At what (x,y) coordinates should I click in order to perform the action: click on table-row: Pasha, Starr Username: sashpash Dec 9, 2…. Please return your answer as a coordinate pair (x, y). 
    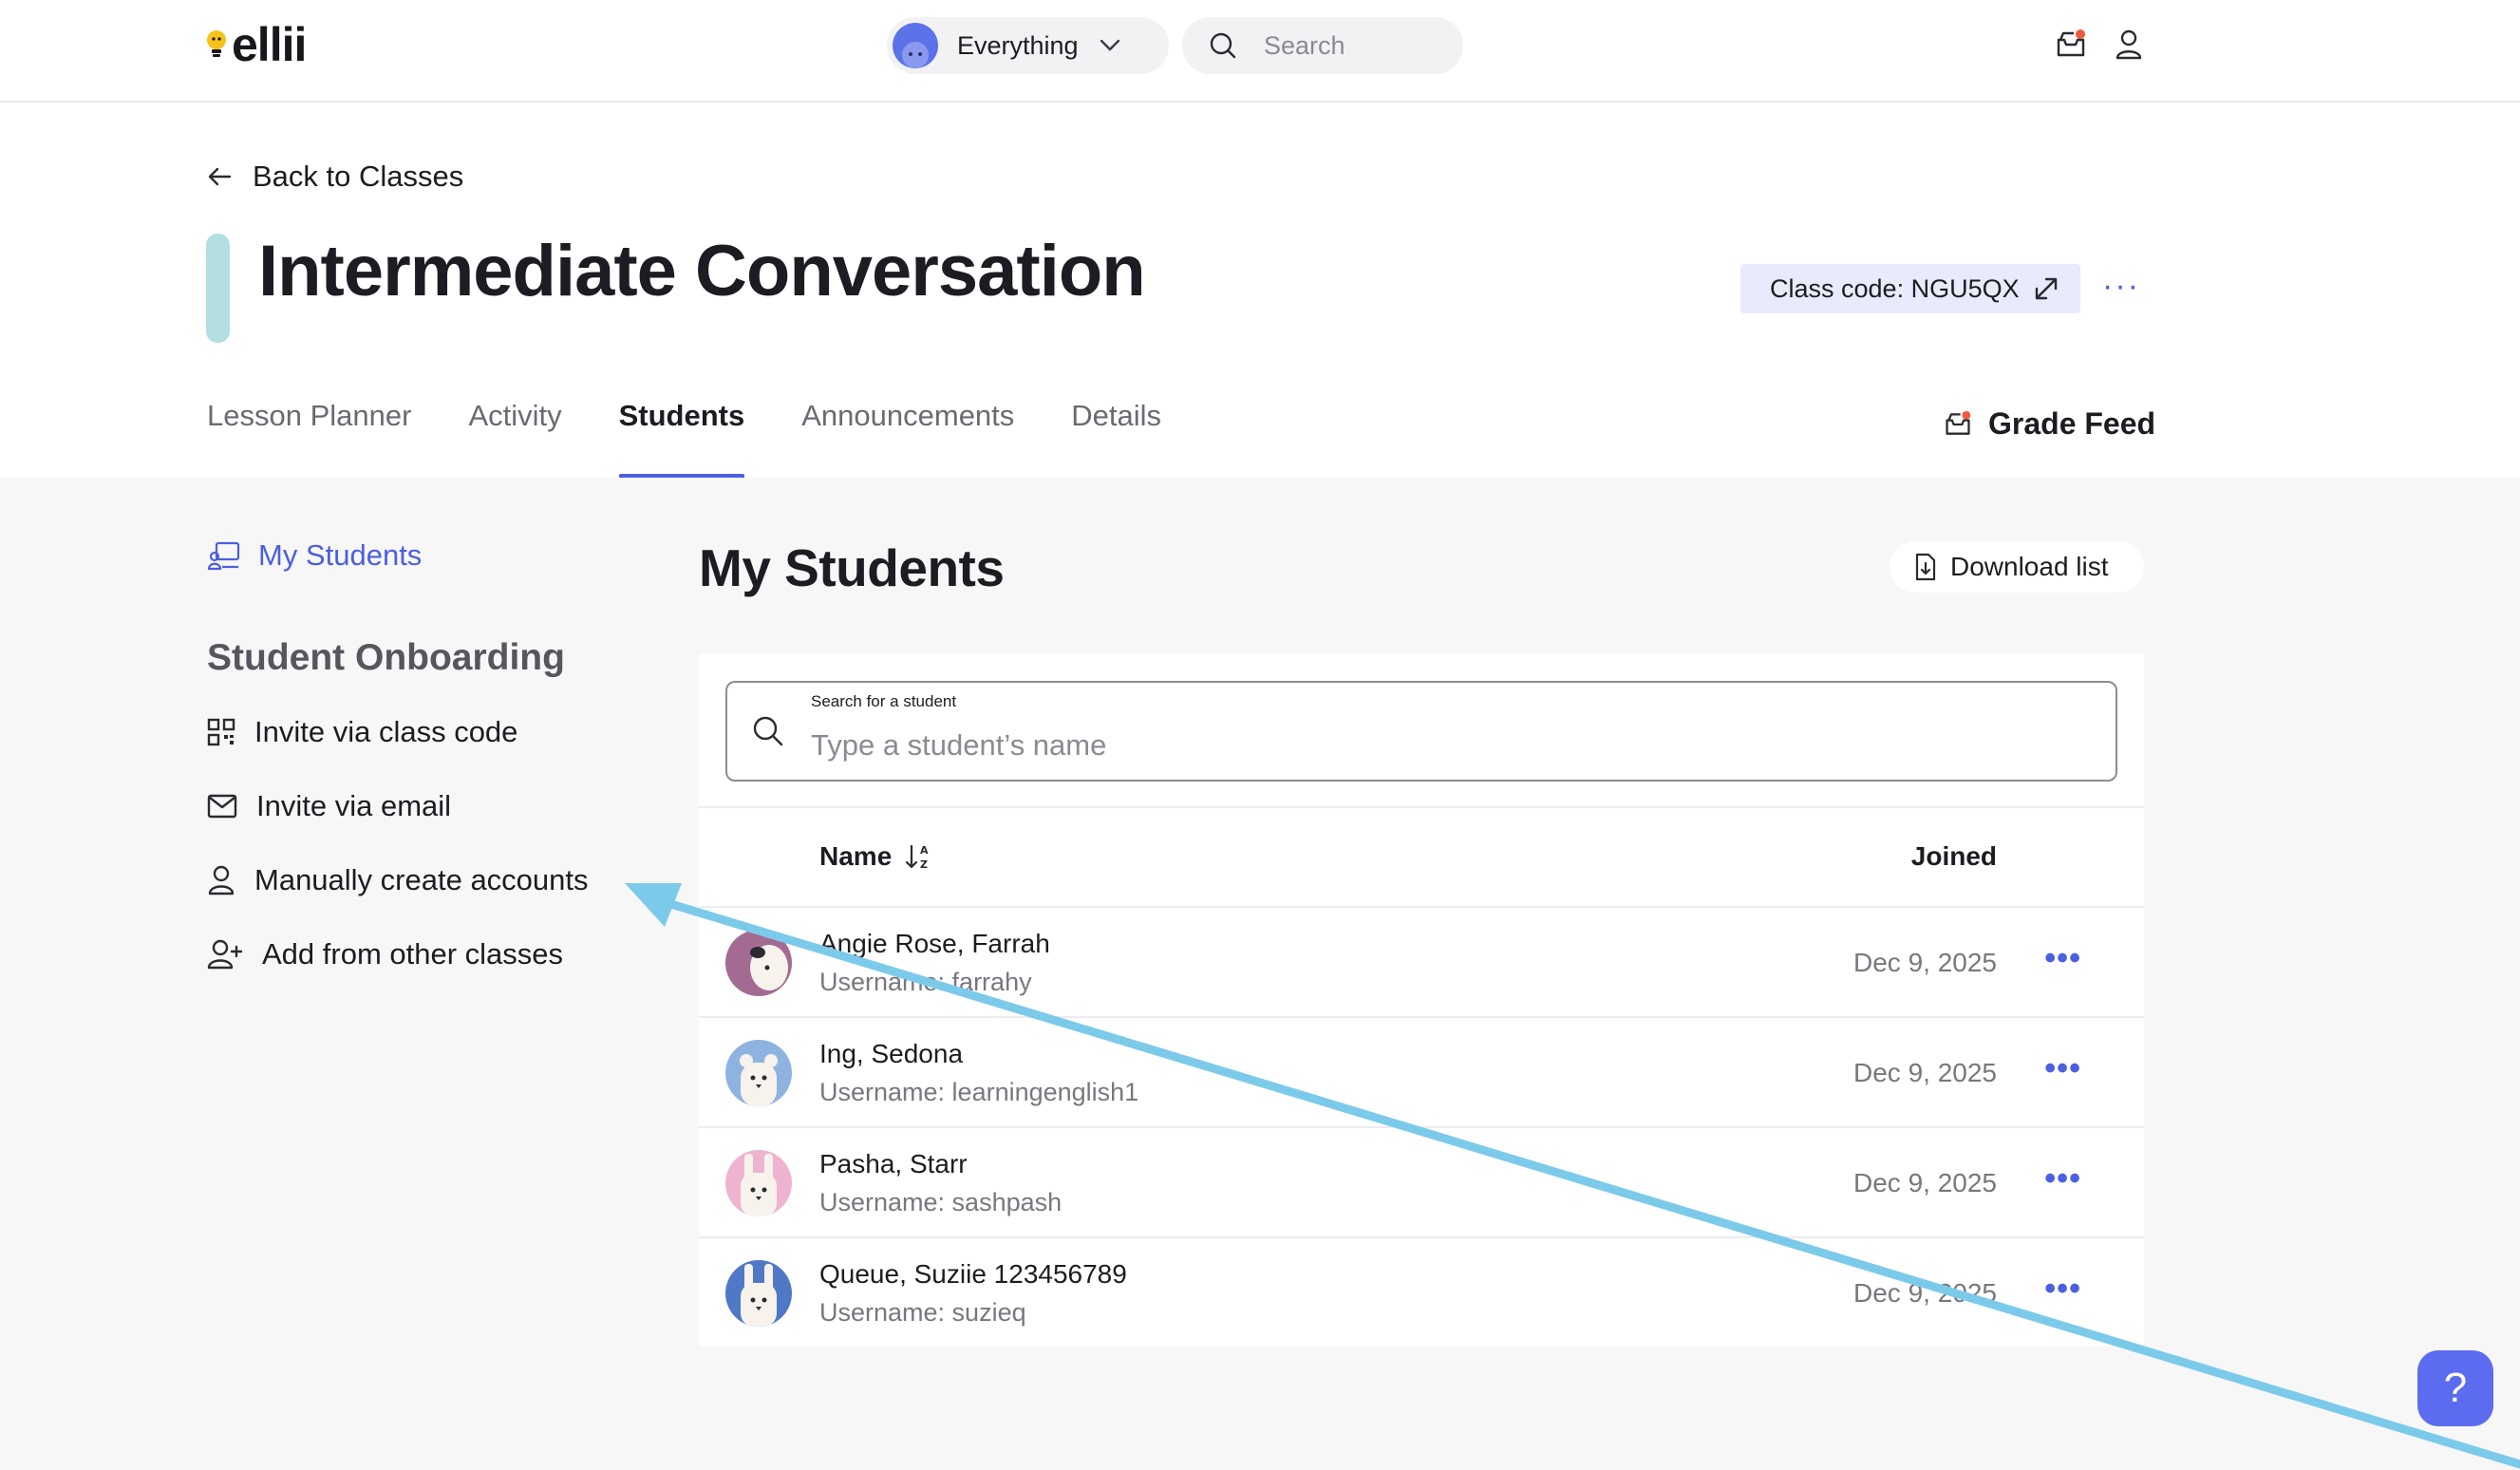
    Looking at the image, I should click on (1421, 1181).